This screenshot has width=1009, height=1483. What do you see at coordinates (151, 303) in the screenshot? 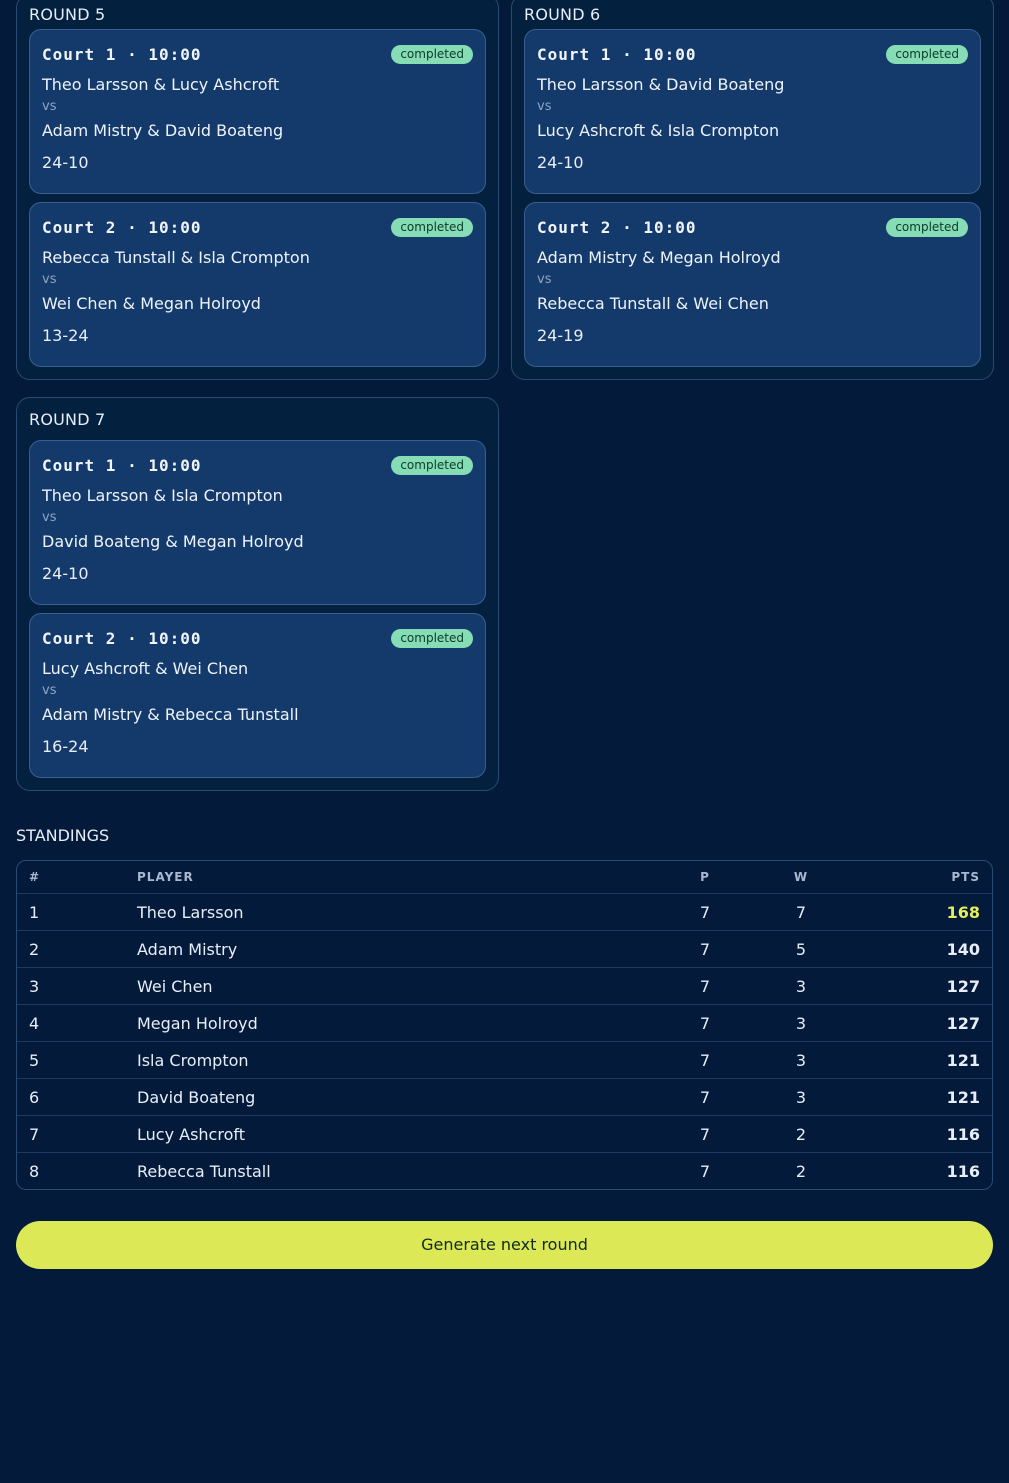
I see `team-two: Wei Chen & Megan Holroyd` at bounding box center [151, 303].